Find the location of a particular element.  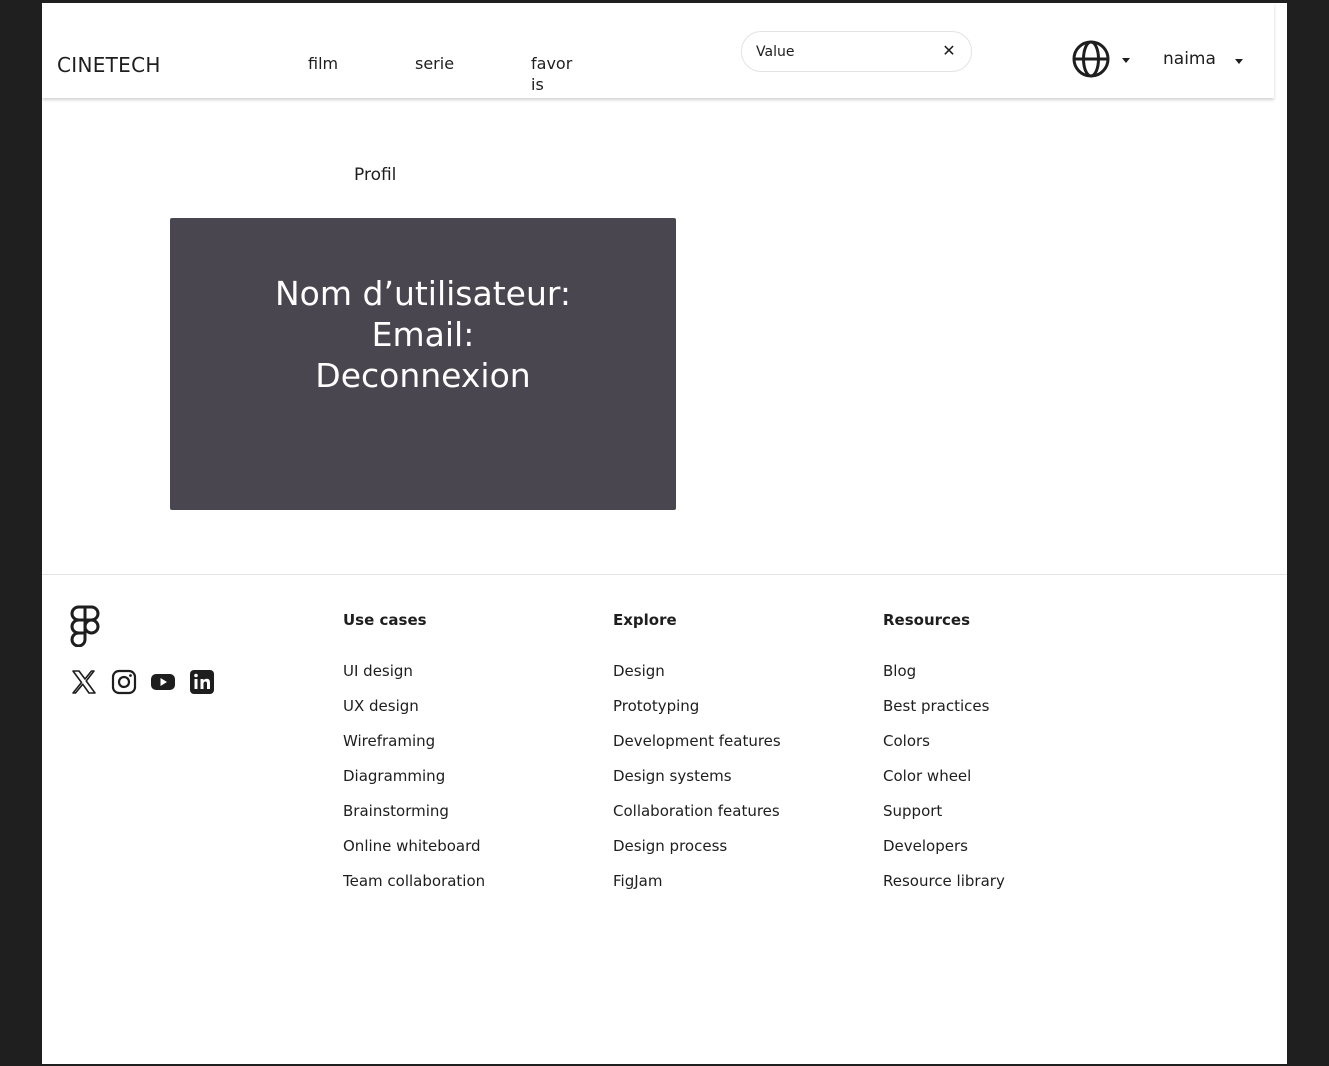

footer-link: Prototyping is located at coordinates (733, 713).